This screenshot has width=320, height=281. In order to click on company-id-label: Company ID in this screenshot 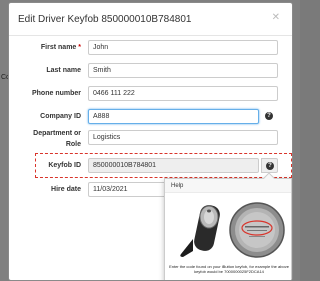, I will do `click(60, 116)`.